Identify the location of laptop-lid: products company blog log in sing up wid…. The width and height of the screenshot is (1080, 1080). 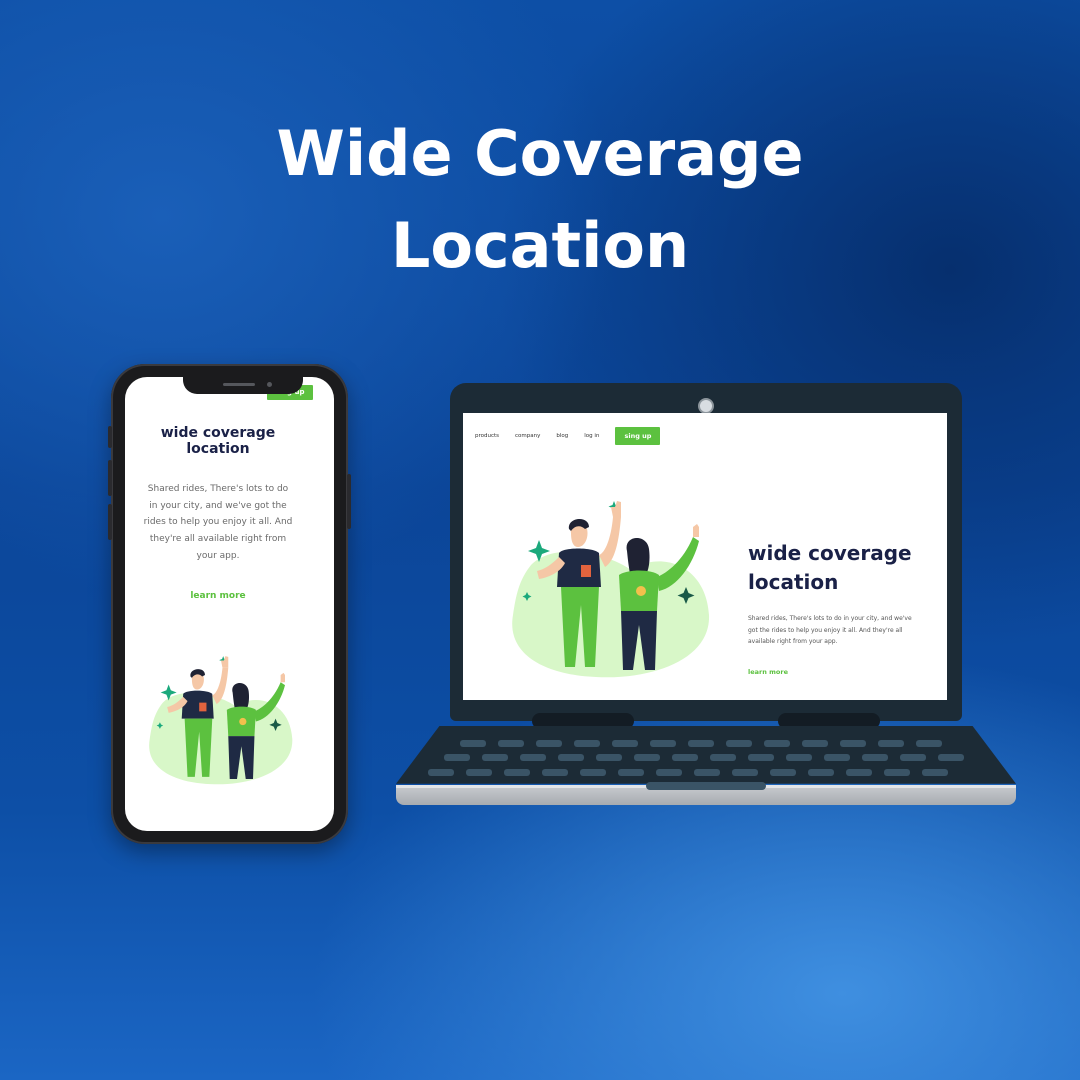
(706, 552).